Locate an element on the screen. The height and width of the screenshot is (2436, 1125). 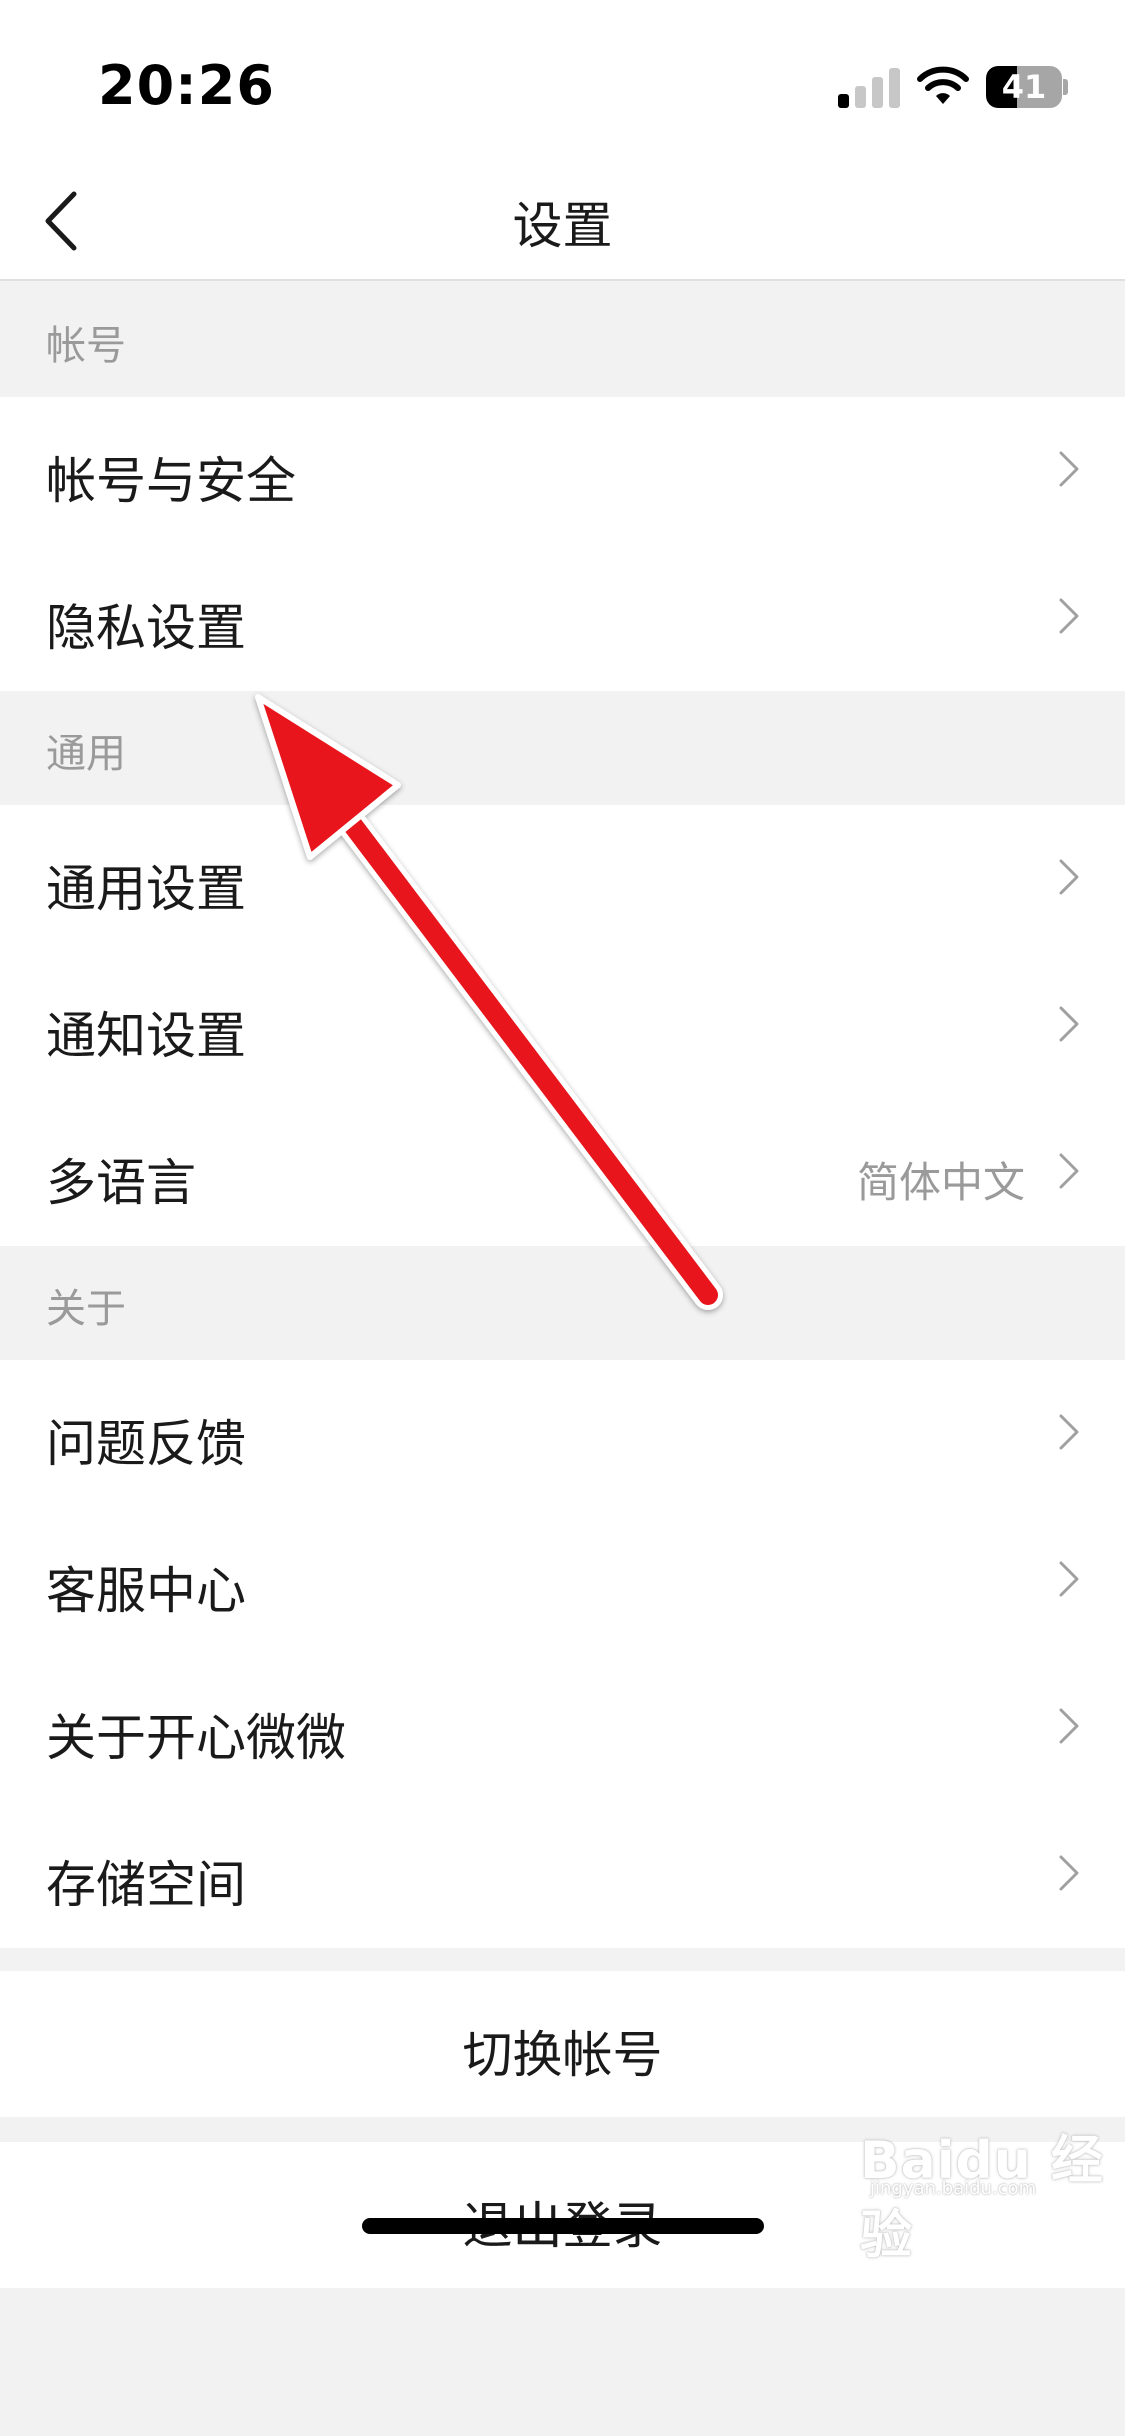
status-time: 20:26 is located at coordinates (186, 85).